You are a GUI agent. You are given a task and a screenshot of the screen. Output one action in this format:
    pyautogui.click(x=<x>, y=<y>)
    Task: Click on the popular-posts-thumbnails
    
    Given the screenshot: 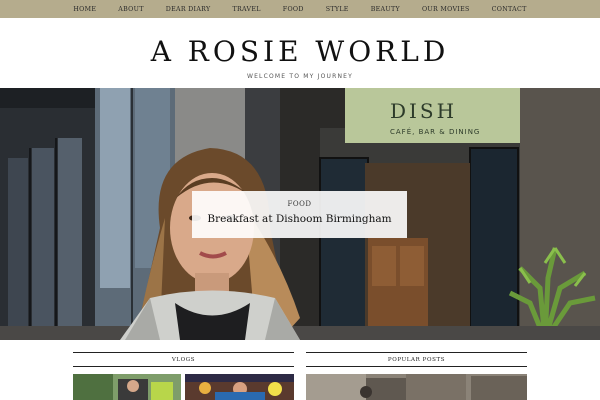 What is the action you would take?
    pyautogui.click(x=416, y=387)
    